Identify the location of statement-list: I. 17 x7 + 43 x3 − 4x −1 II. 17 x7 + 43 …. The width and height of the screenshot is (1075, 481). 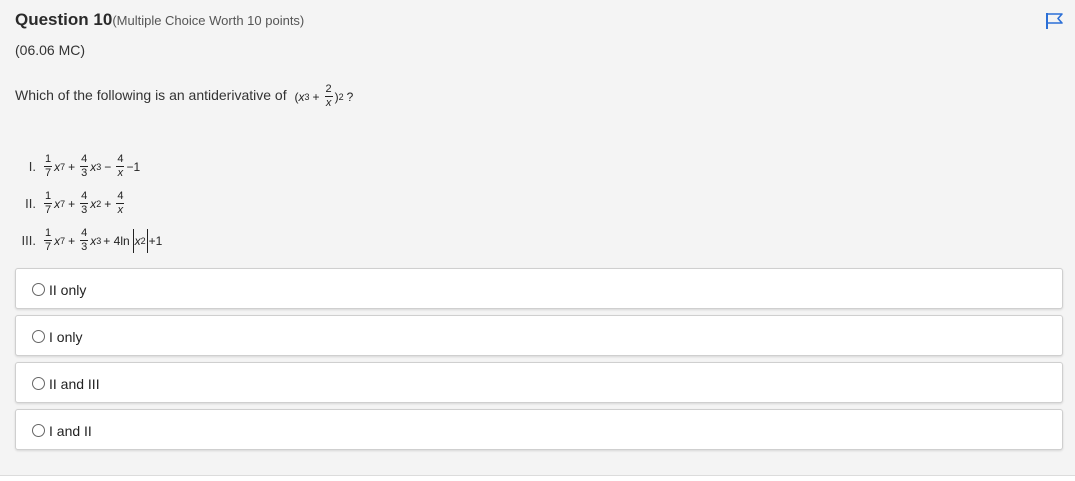
(86, 203).